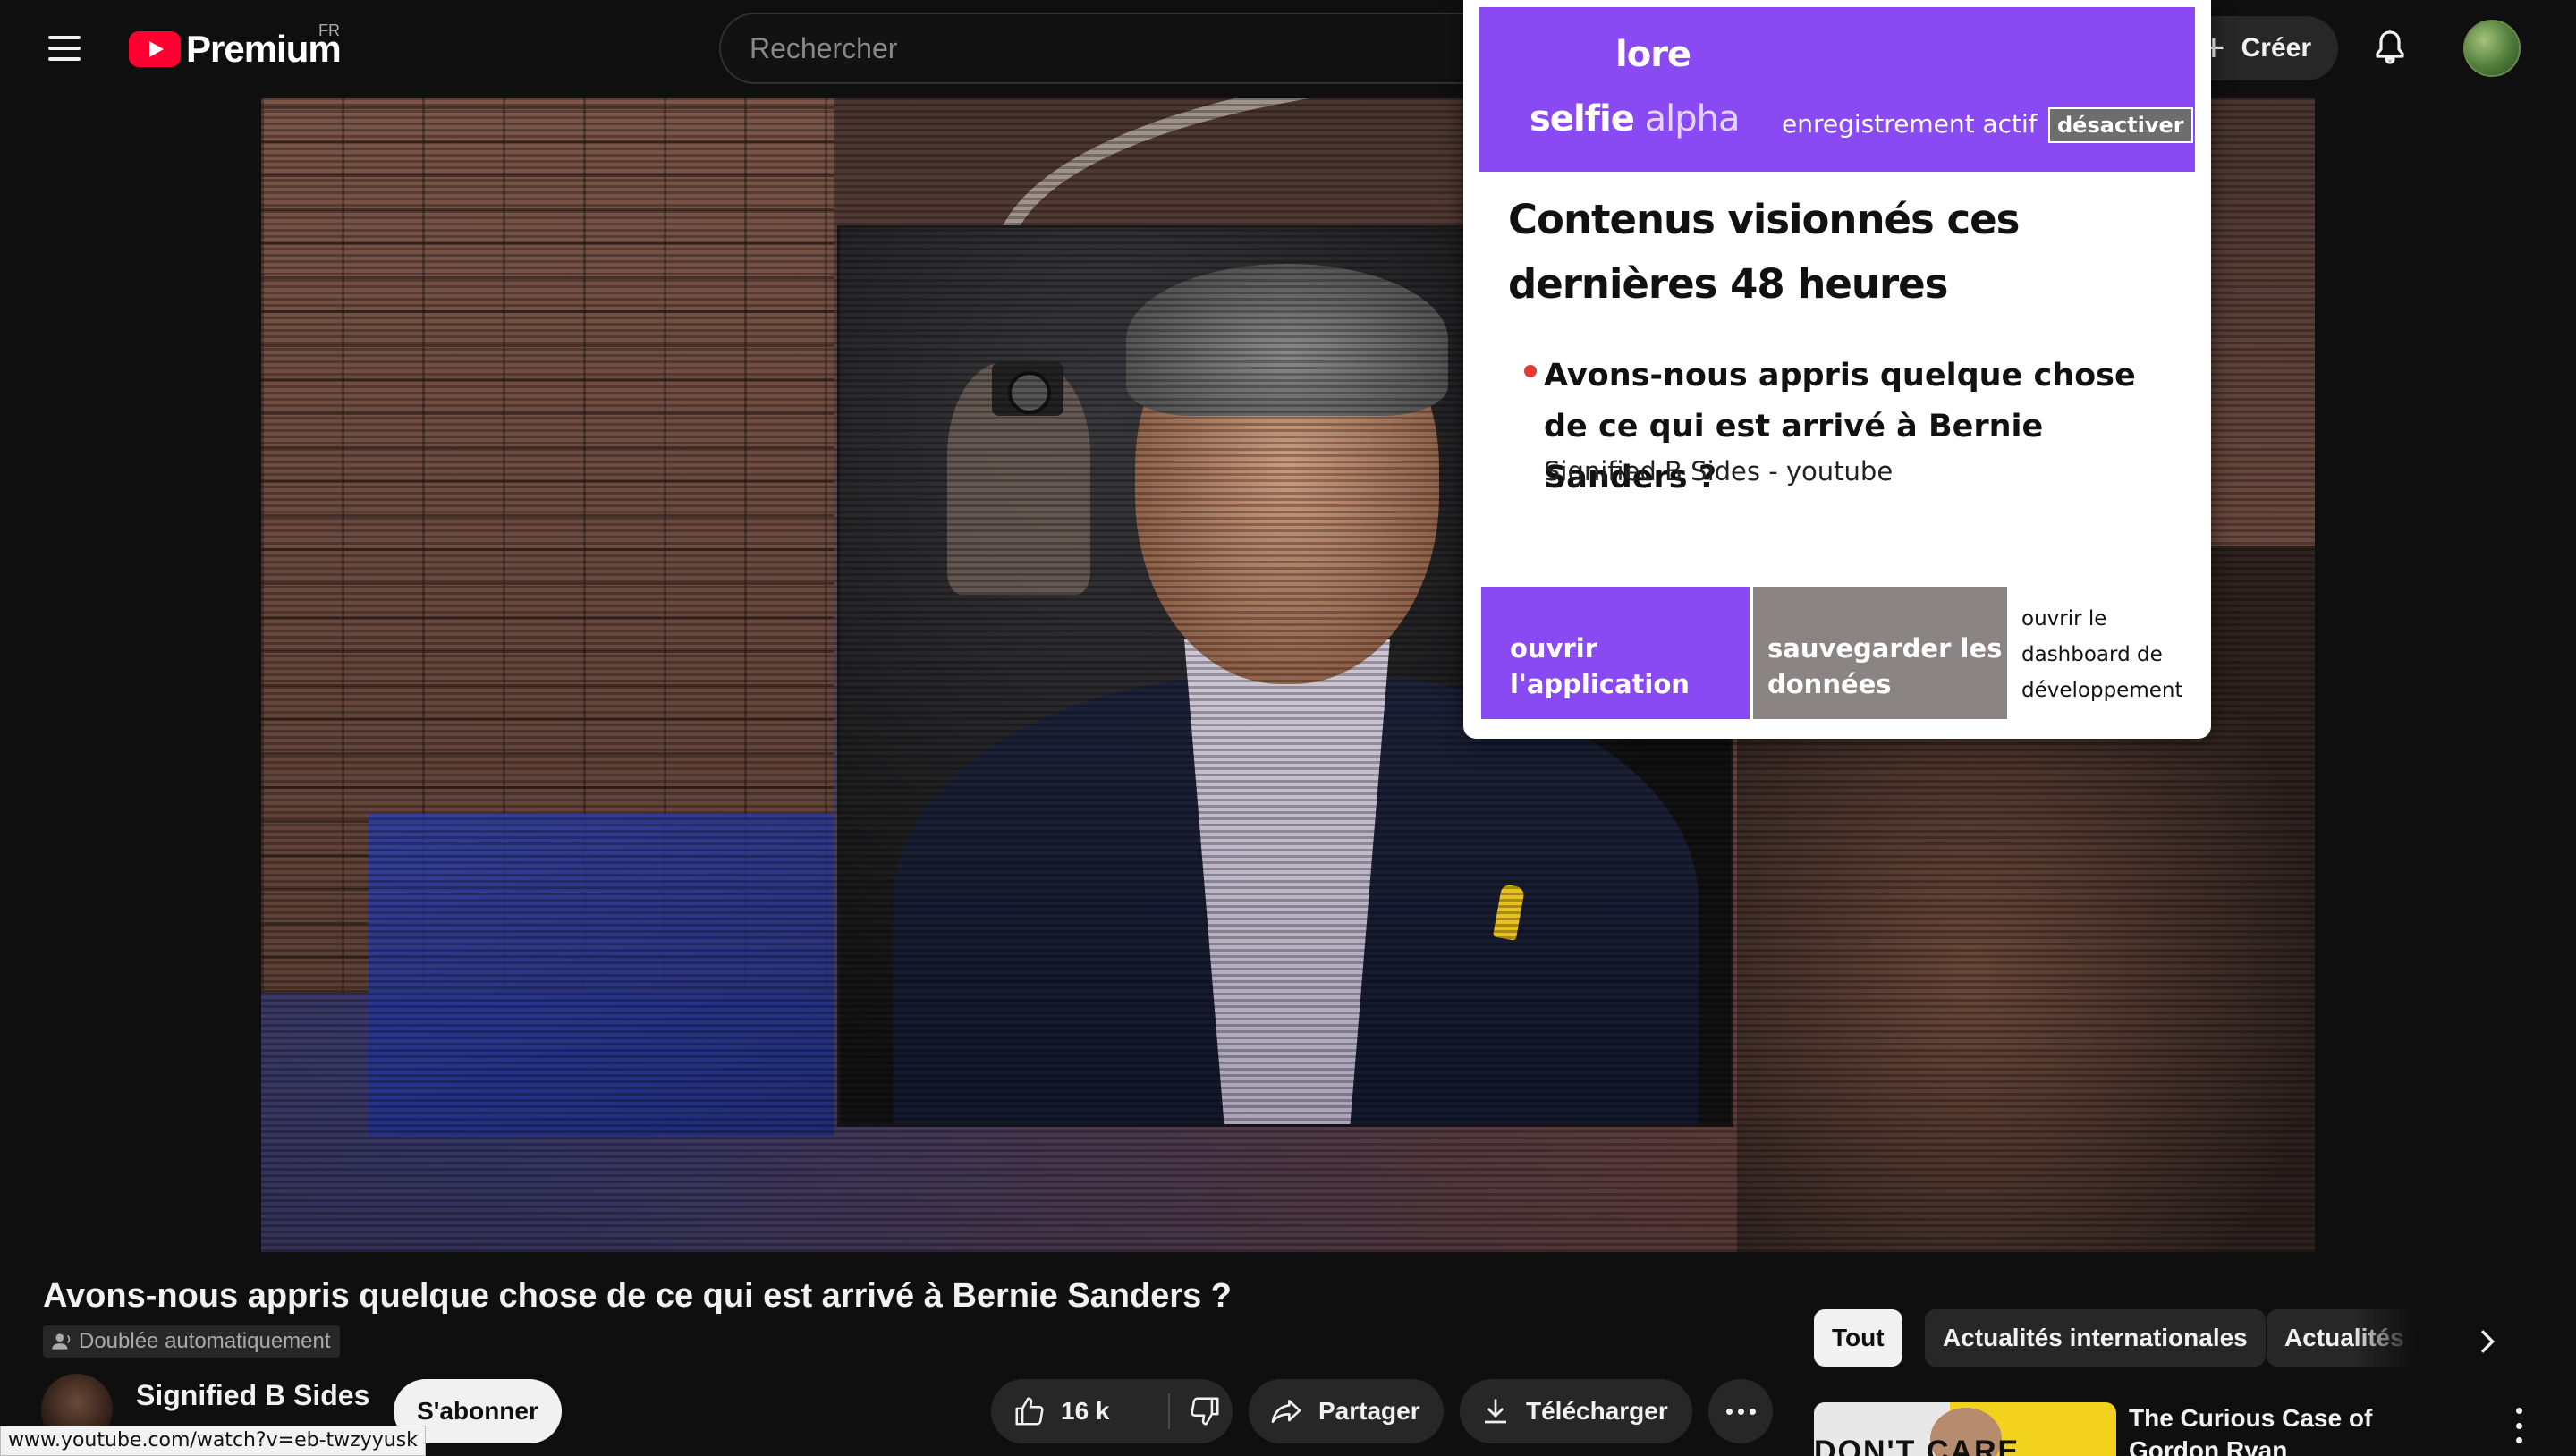 The image size is (2576, 1456). Describe the element at coordinates (205, 1341) in the screenshot. I see `dub-label: Doublée automatiquement` at that location.